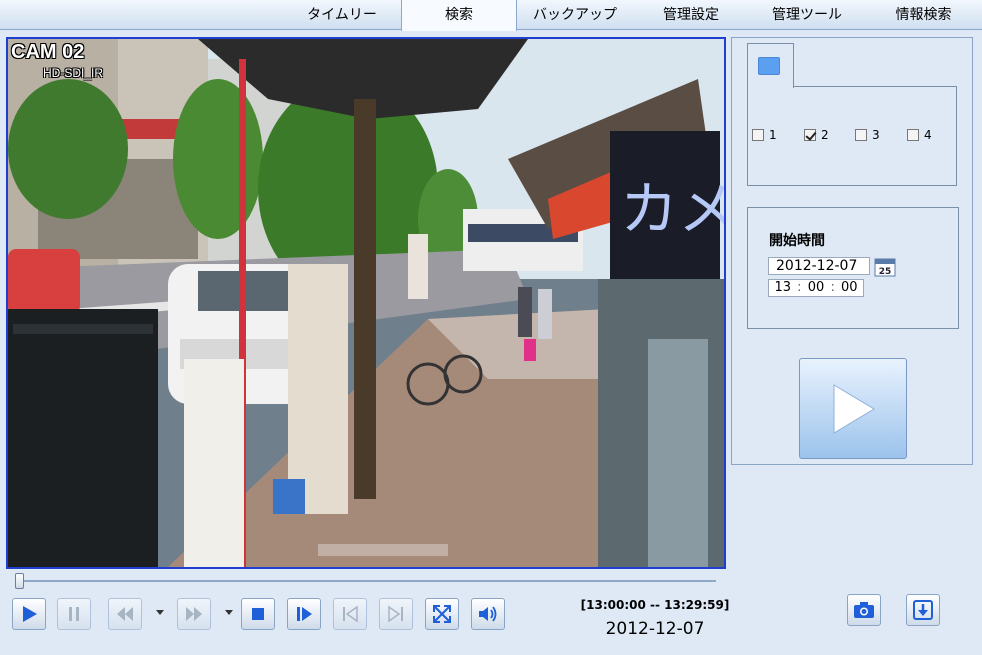 The width and height of the screenshot is (982, 655). Describe the element at coordinates (825, 135) in the screenshot. I see `channel-label: 2` at that location.